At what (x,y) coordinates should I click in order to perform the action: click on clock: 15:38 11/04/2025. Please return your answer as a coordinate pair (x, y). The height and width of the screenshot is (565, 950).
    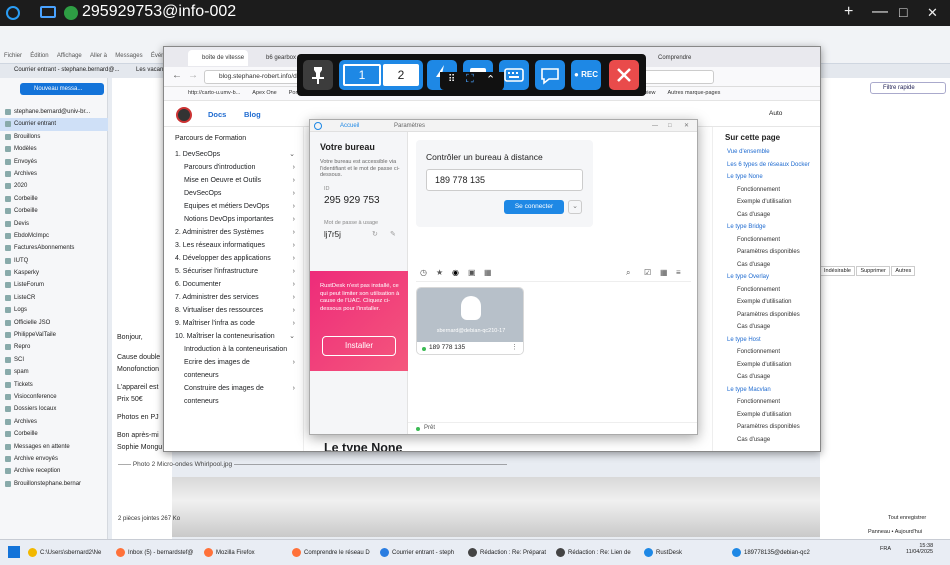
    Looking at the image, I should click on (919, 549).